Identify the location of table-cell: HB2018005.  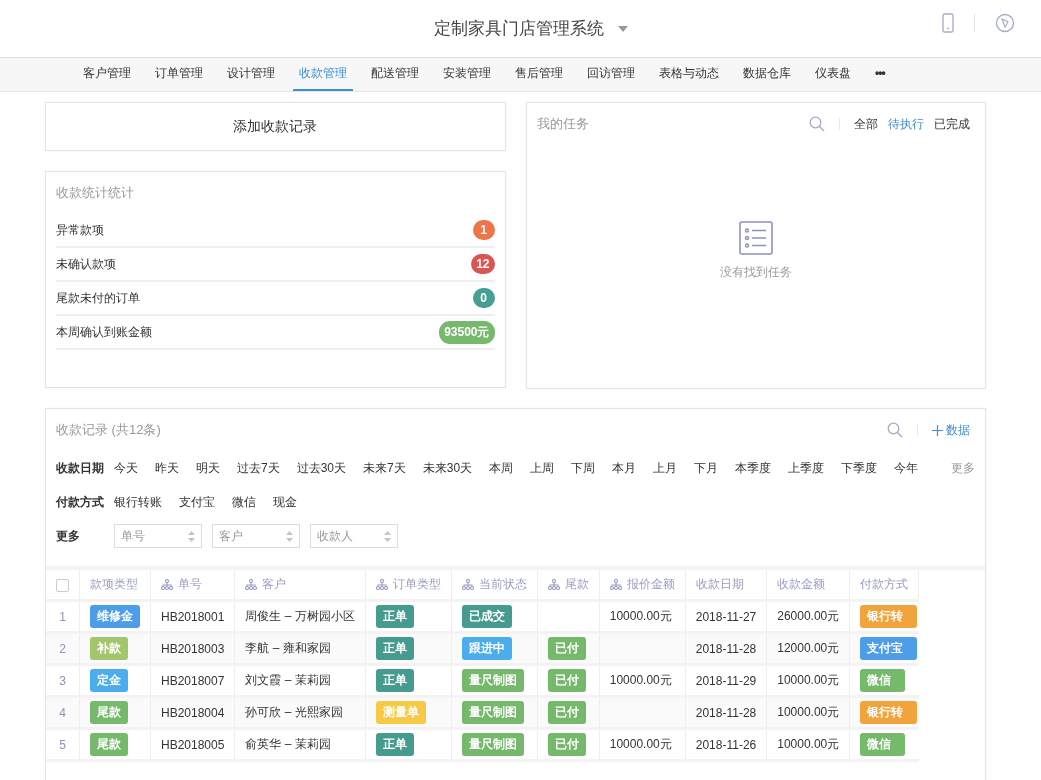
(193, 744).